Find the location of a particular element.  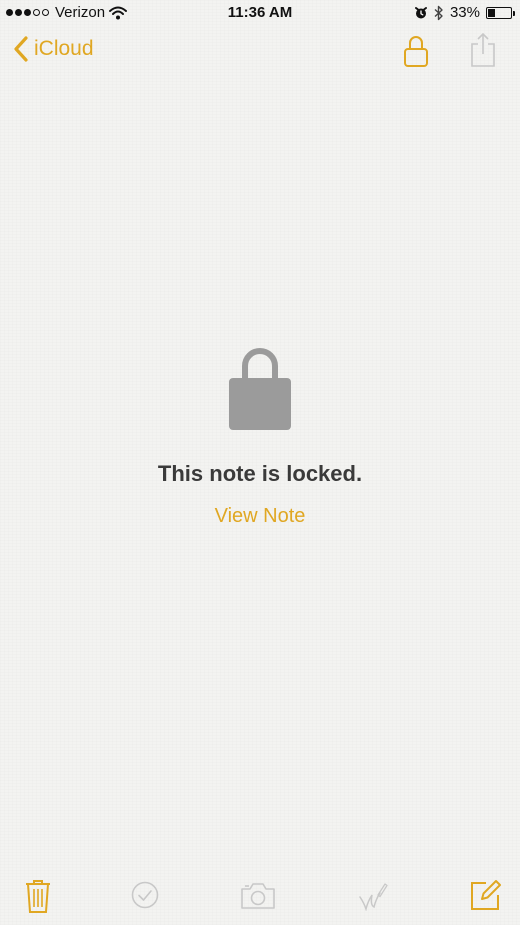

view-note-button: View Note is located at coordinates (260, 516).